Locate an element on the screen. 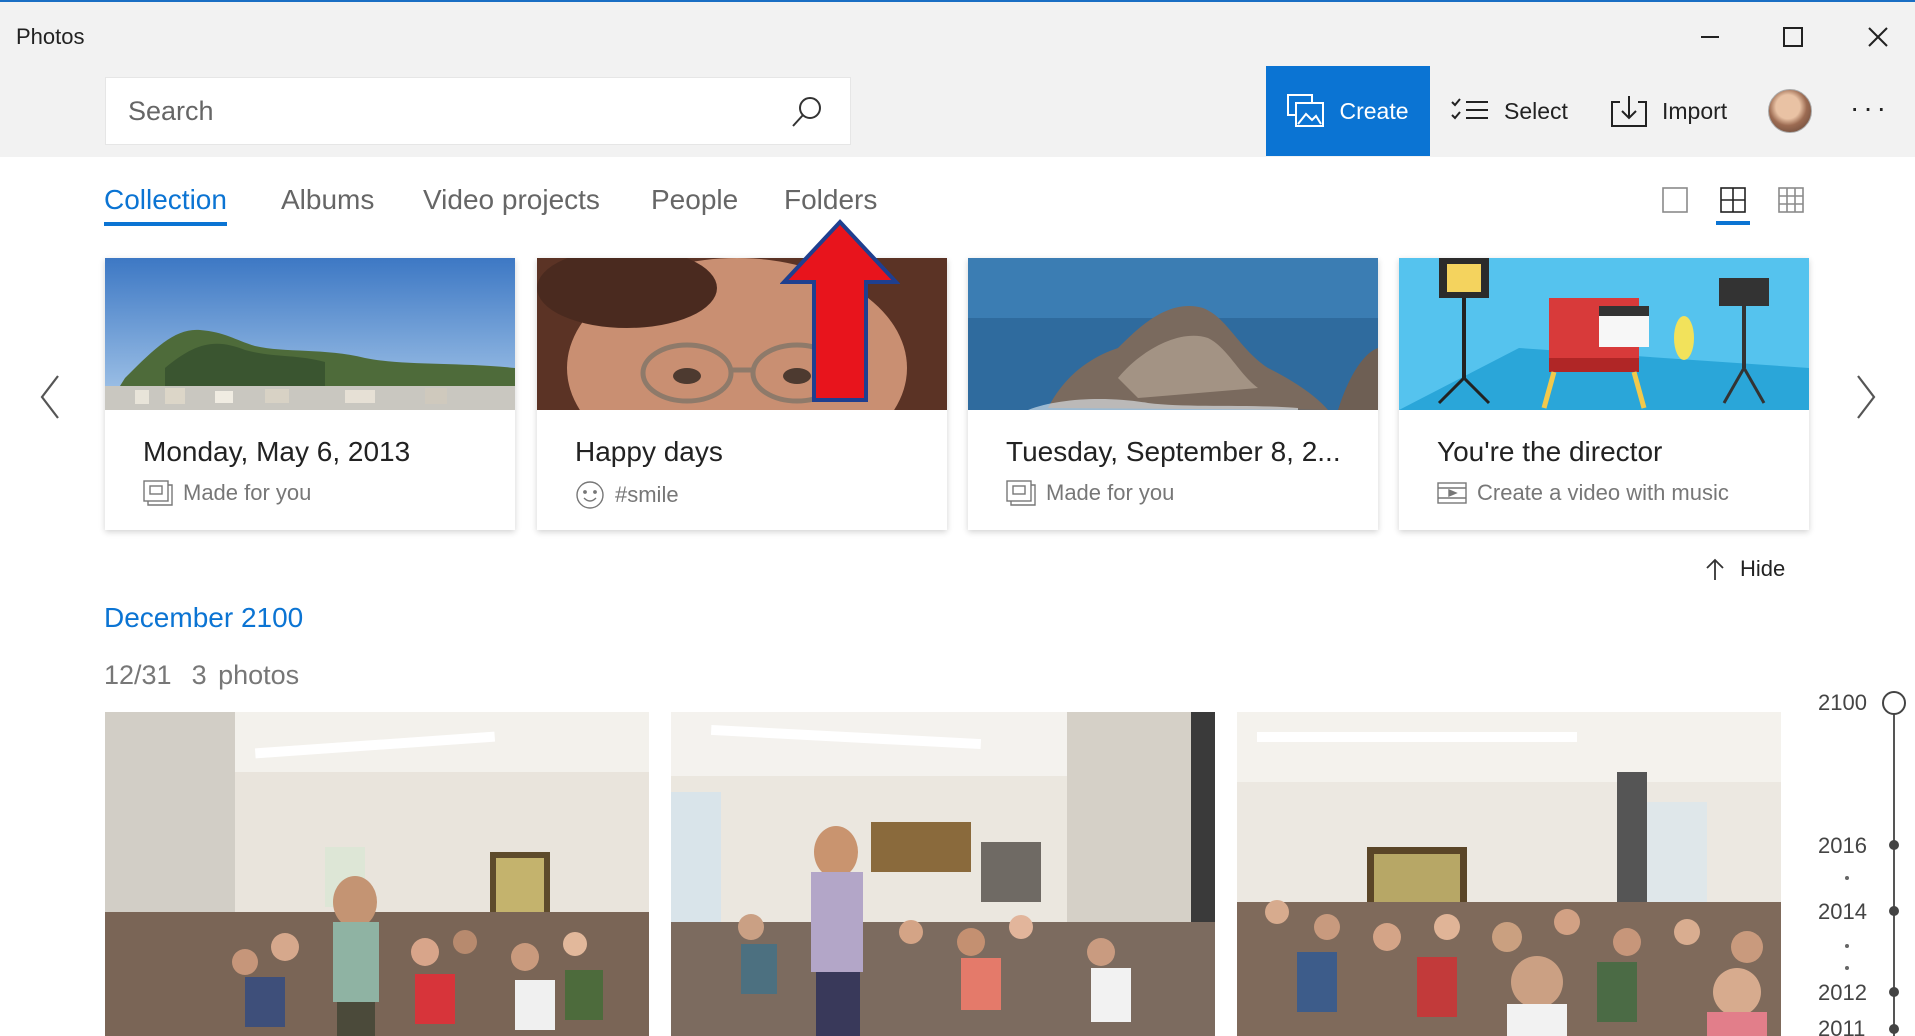 The image size is (1915, 1036). chevron-left-icon is located at coordinates (49, 397).